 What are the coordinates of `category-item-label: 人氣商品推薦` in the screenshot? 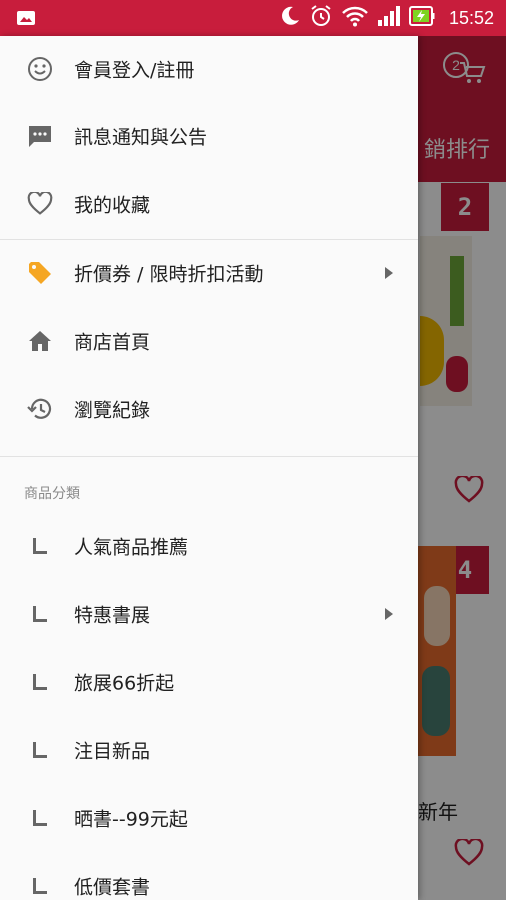 It's located at (131, 547).